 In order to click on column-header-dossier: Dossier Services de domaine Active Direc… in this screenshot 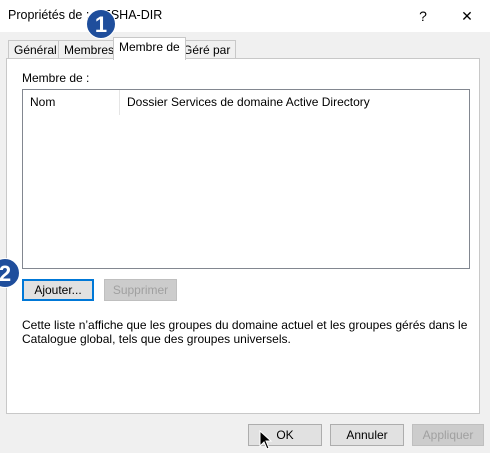, I will do `click(294, 102)`.